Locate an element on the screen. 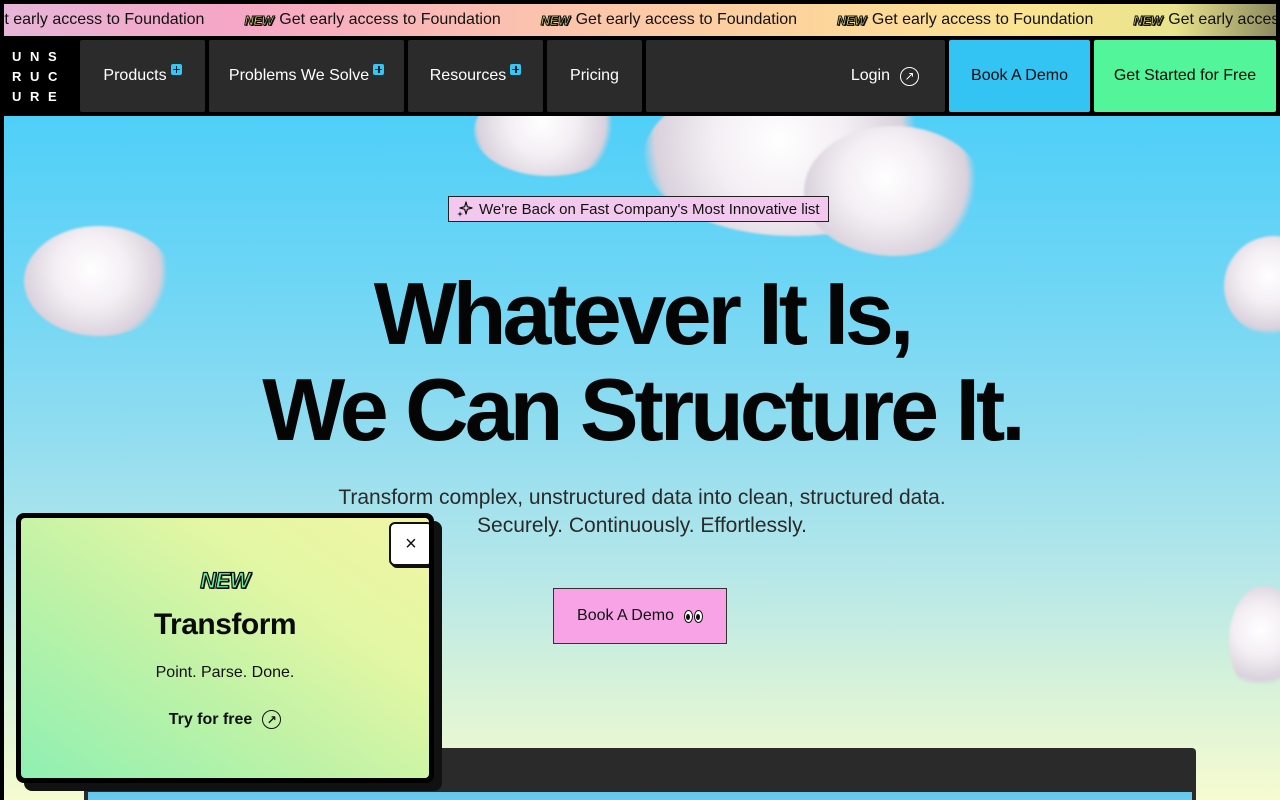 This screenshot has width=1280, height=800. hero-book-demo-button: Book A Demo is located at coordinates (640, 616).